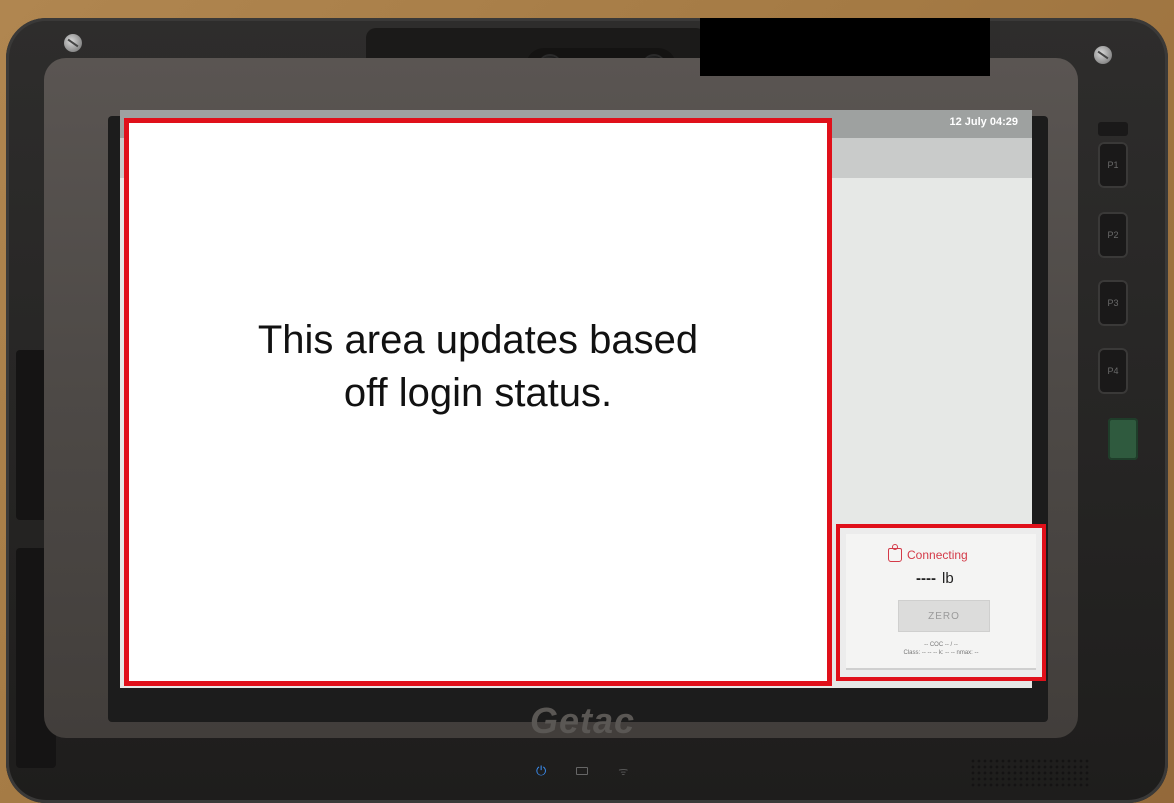  Describe the element at coordinates (984, 122) in the screenshot. I see `status-datetime: 12 July 04:29` at that location.